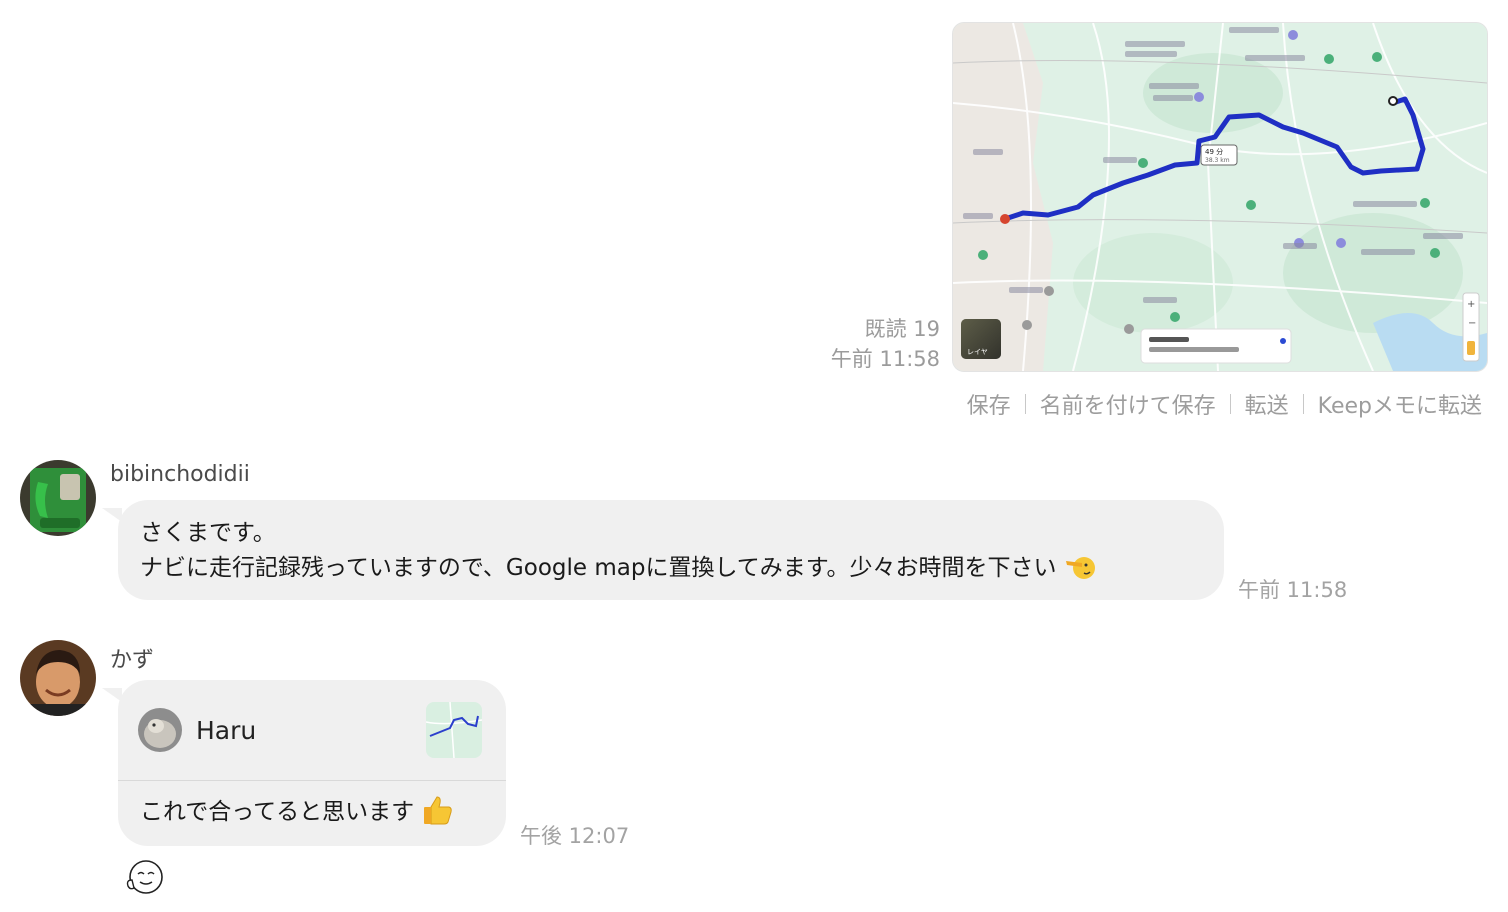 This screenshot has height=912, width=1508. What do you see at coordinates (885, 344) in the screenshot?
I see `outgoing-meta: 既読 19 午前 11:58` at bounding box center [885, 344].